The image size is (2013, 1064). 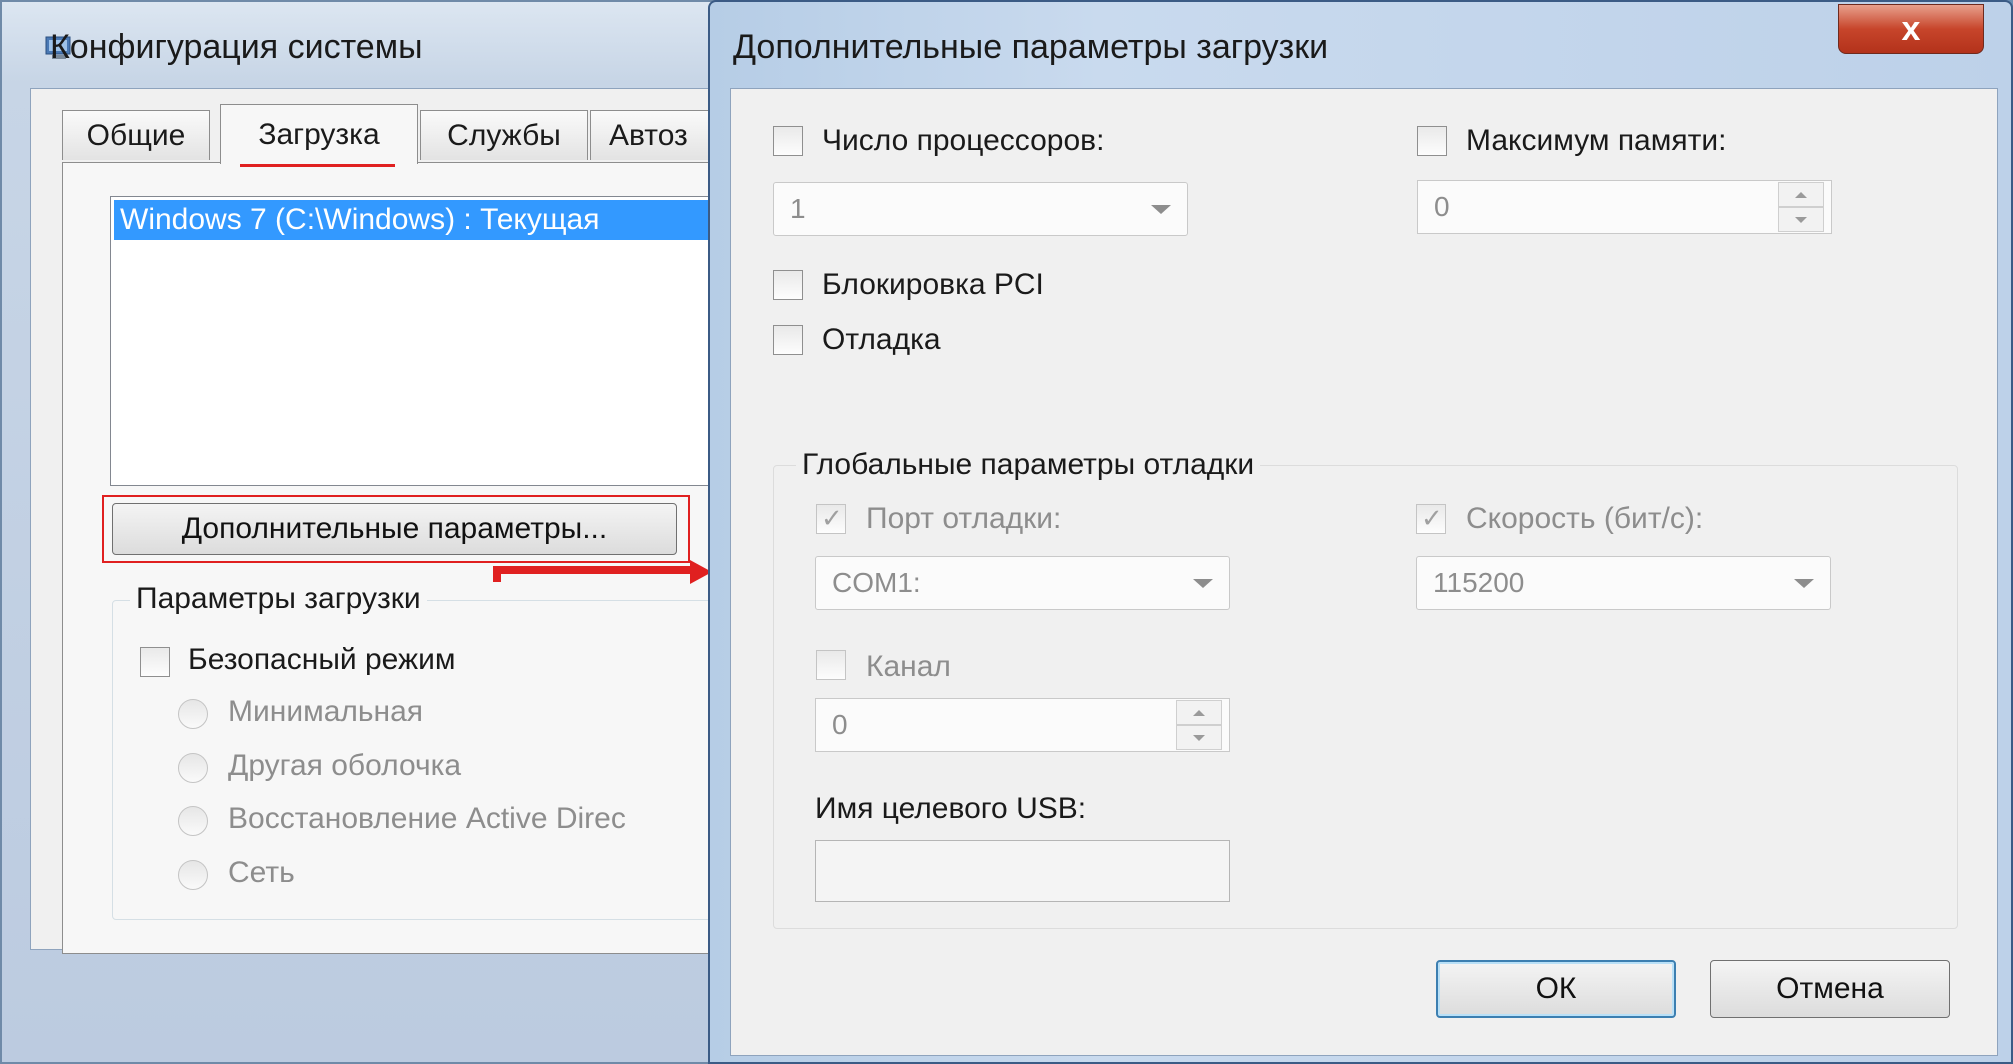 I want to click on pci-lock-checkbox, so click(x=788, y=285).